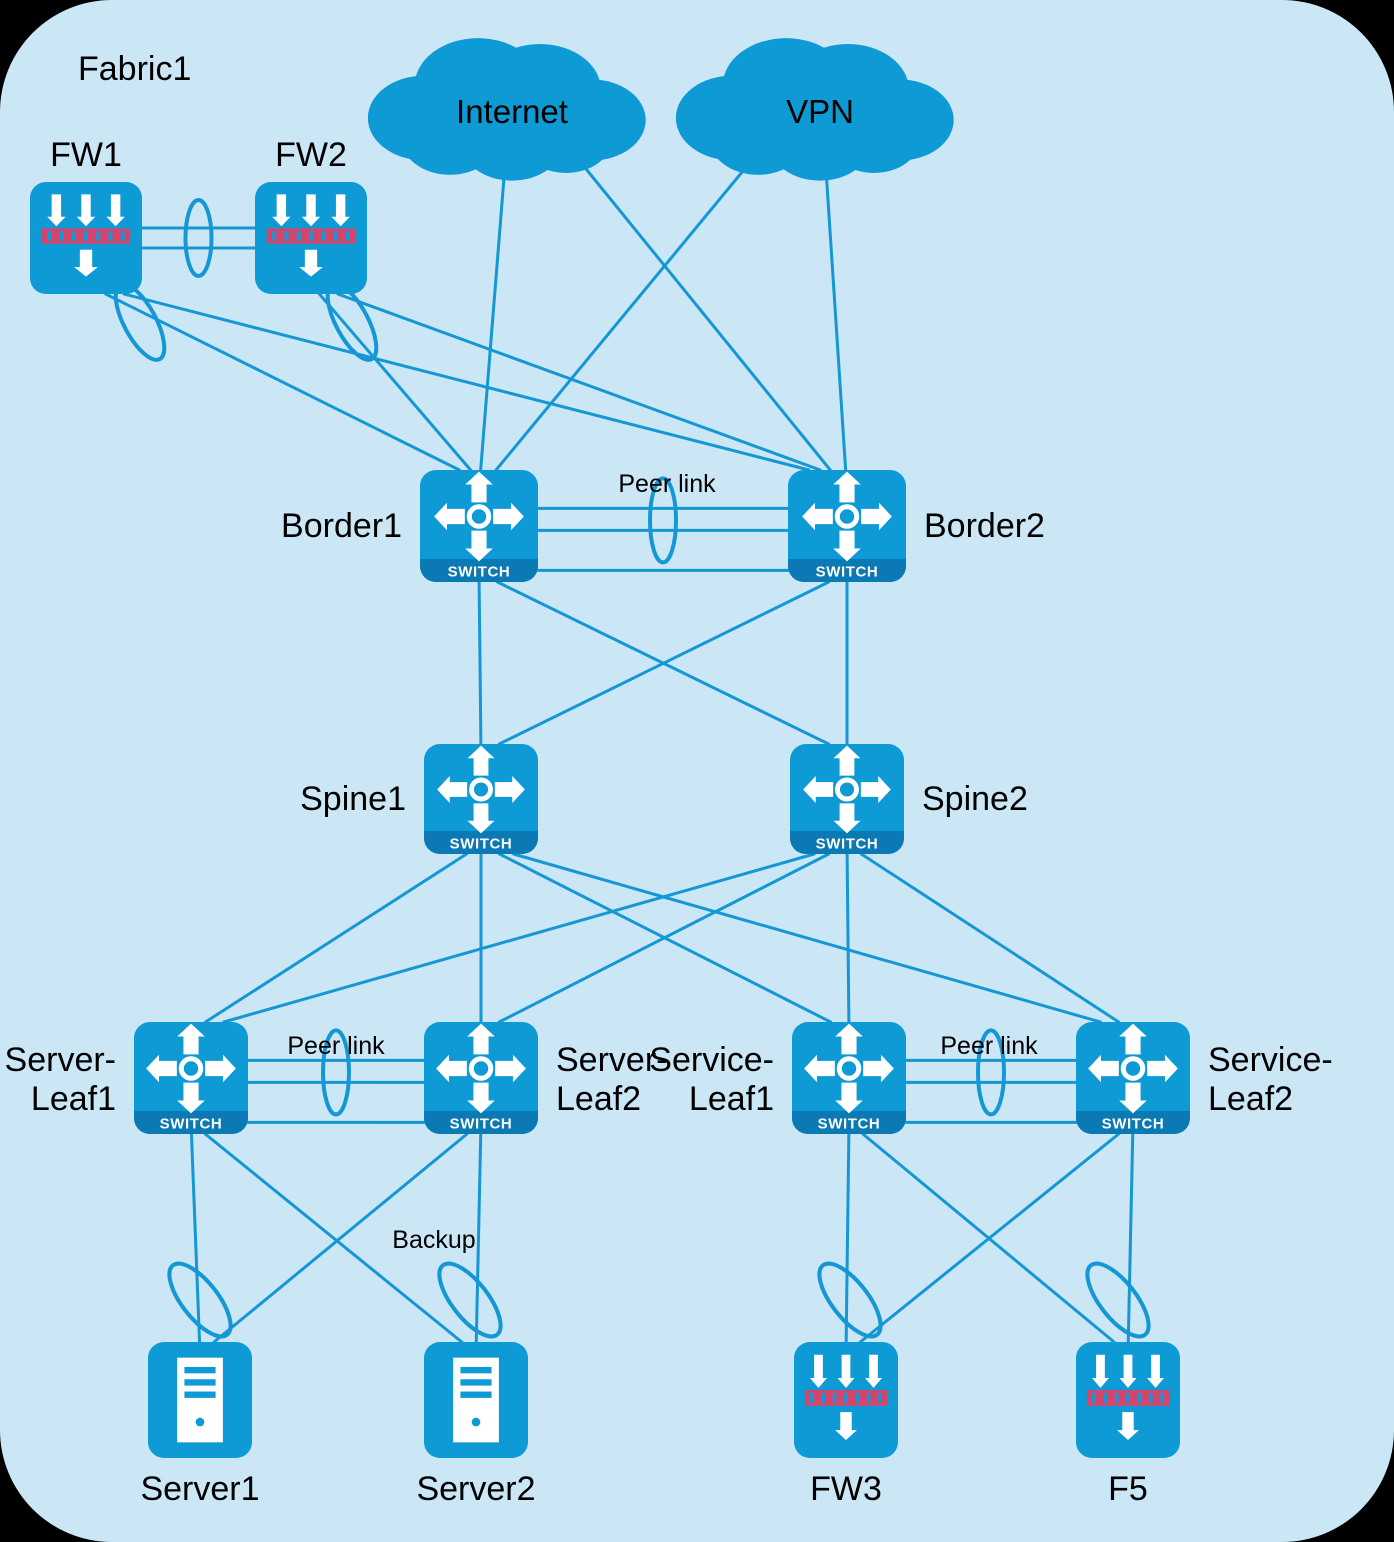 Image resolution: width=1394 pixels, height=1542 pixels. Describe the element at coordinates (433, 1240) in the screenshot. I see `link-label-backup-link: Backup` at that location.